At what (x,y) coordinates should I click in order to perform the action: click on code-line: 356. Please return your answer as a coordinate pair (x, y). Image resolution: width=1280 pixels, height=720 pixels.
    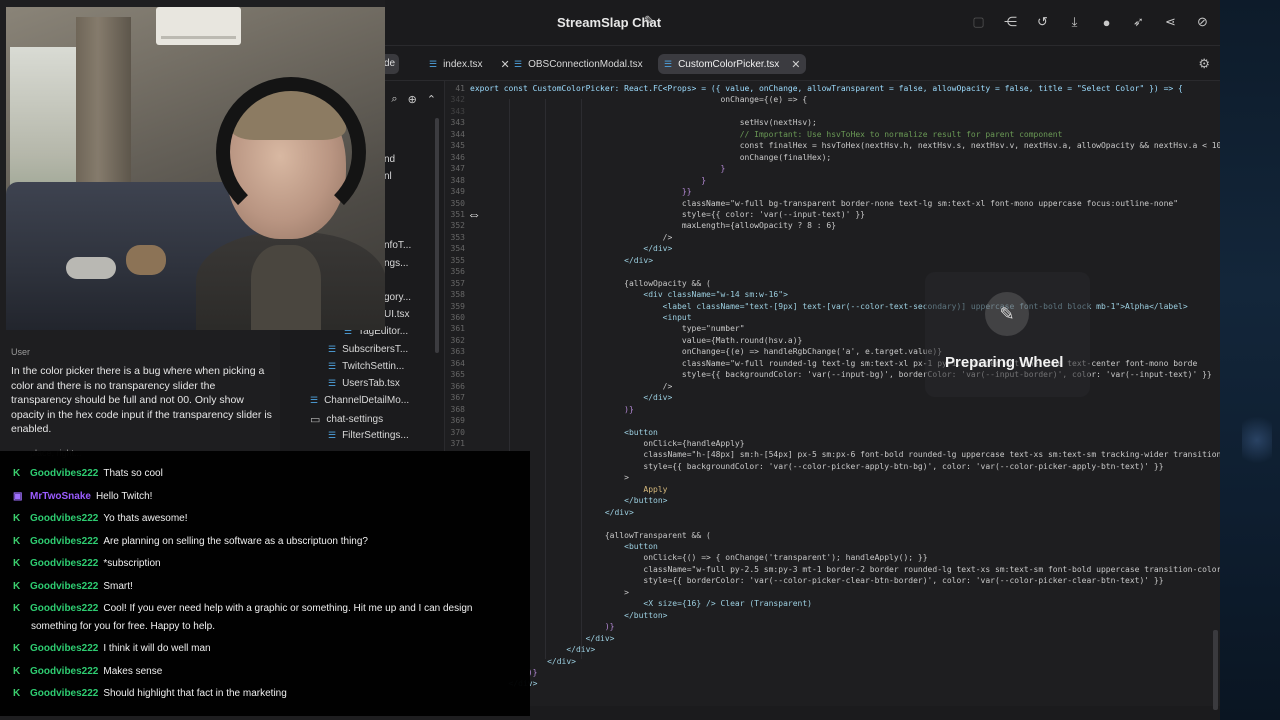
    Looking at the image, I should click on (832, 271).